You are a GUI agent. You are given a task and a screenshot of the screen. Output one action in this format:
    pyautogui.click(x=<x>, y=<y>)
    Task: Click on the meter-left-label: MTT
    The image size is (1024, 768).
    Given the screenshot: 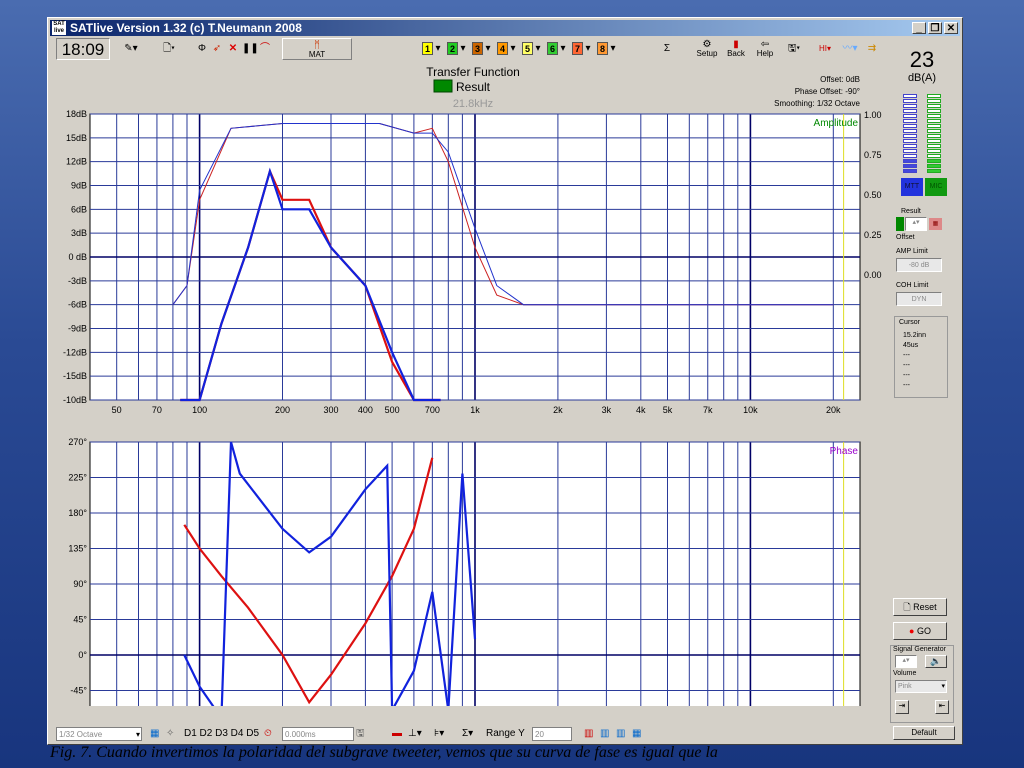 What is the action you would take?
    pyautogui.click(x=912, y=187)
    